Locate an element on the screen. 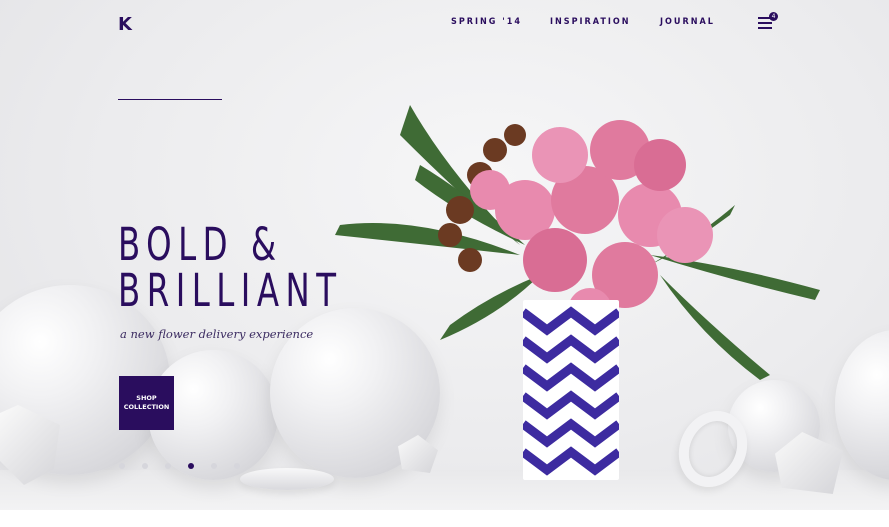 The width and height of the screenshot is (889, 527). nav-link-journal: JOURNAL is located at coordinates (687, 22).